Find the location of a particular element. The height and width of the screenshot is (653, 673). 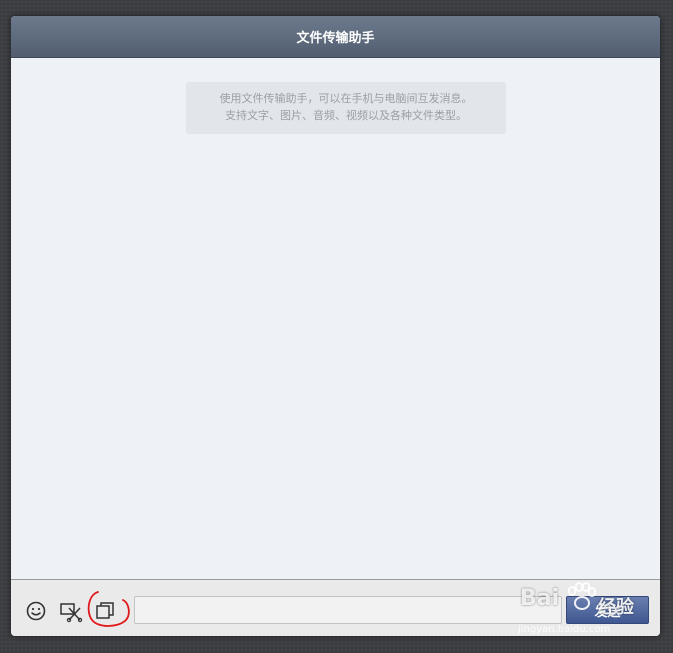

window-title: 文件传输助手 is located at coordinates (335, 37).